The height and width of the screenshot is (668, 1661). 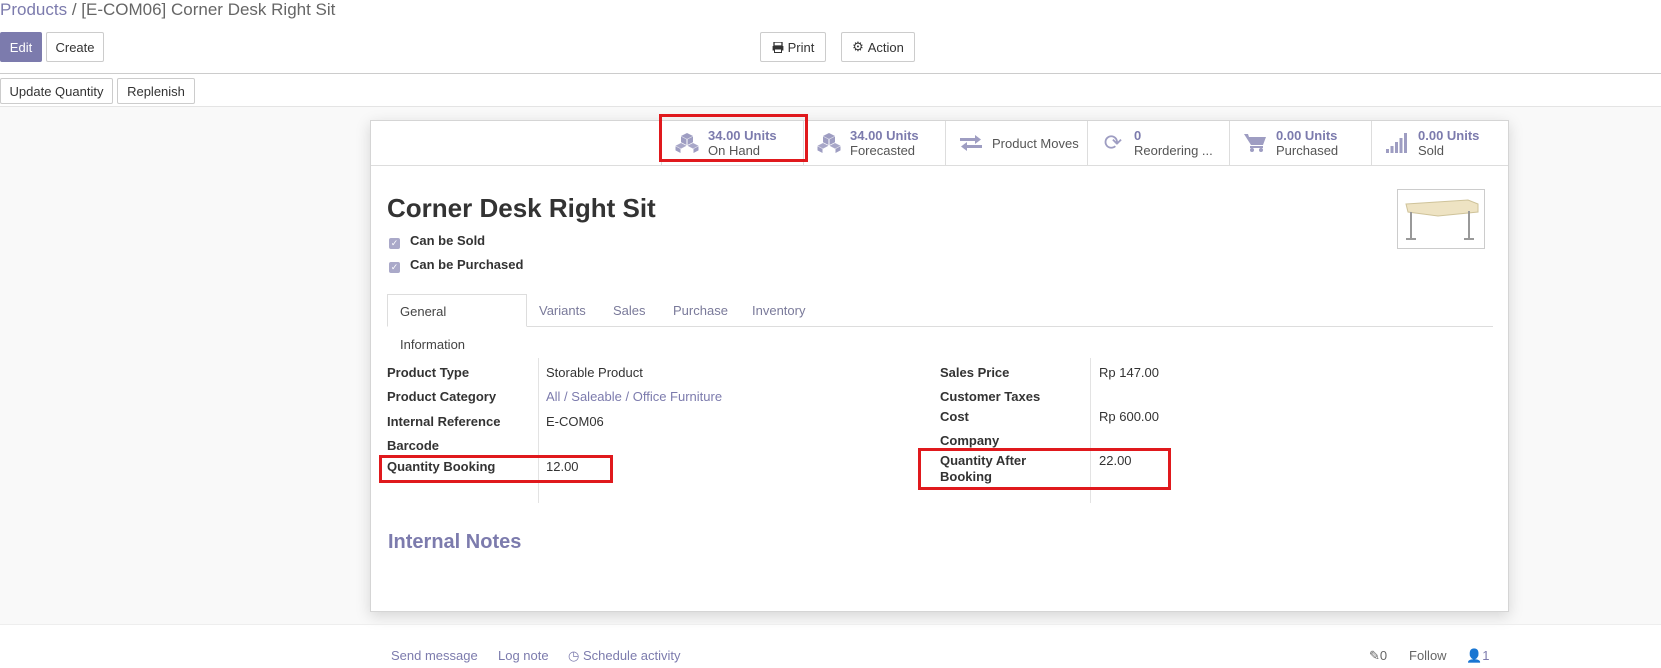 What do you see at coordinates (56, 91) in the screenshot?
I see `update-quantity-button: Update Quantity` at bounding box center [56, 91].